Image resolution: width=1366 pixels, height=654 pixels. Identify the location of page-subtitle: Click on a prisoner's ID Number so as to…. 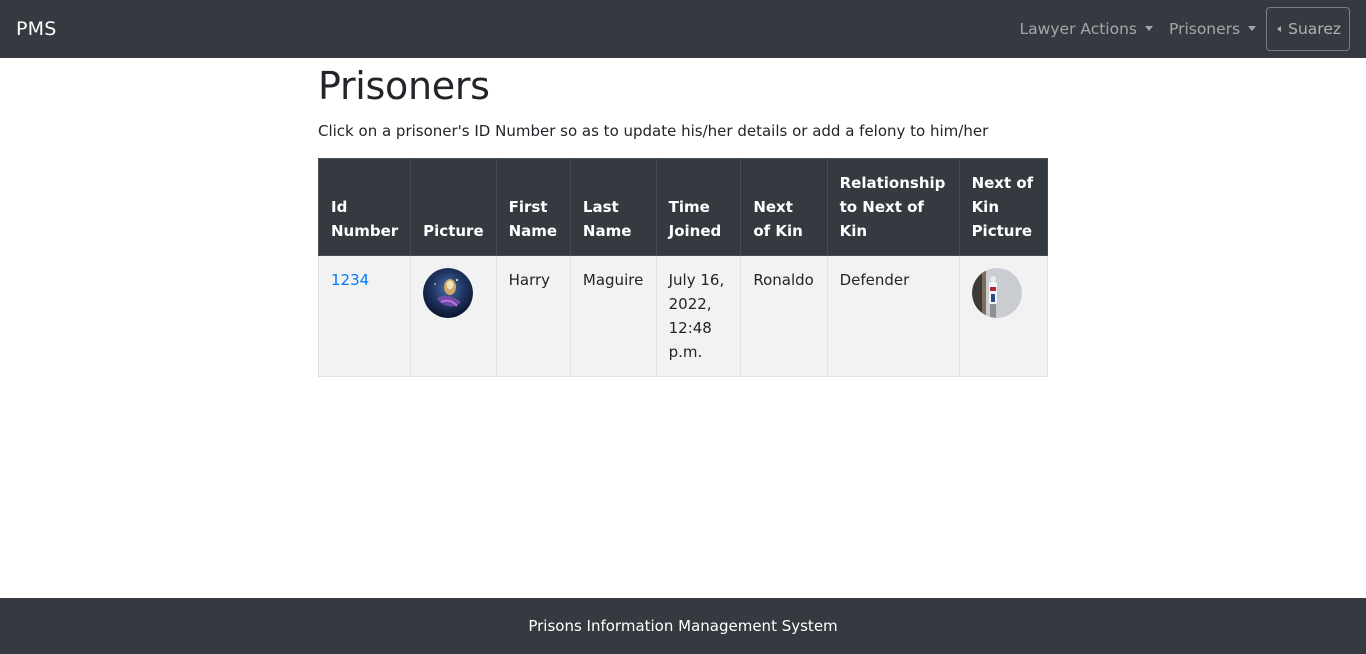
(653, 130).